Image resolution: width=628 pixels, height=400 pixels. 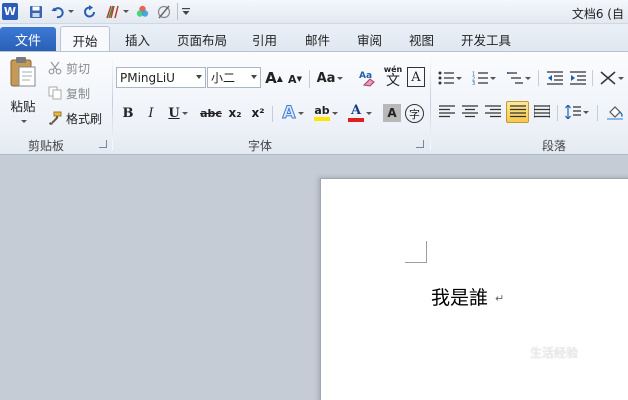 I want to click on eraser-icon: Aa, so click(x=367, y=79).